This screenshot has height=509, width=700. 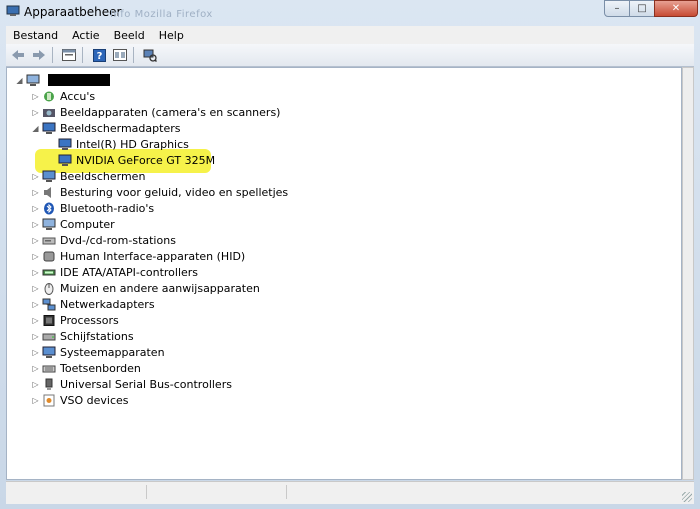 What do you see at coordinates (74, 320) in the screenshot?
I see `tree-item: ▷ Processors` at bounding box center [74, 320].